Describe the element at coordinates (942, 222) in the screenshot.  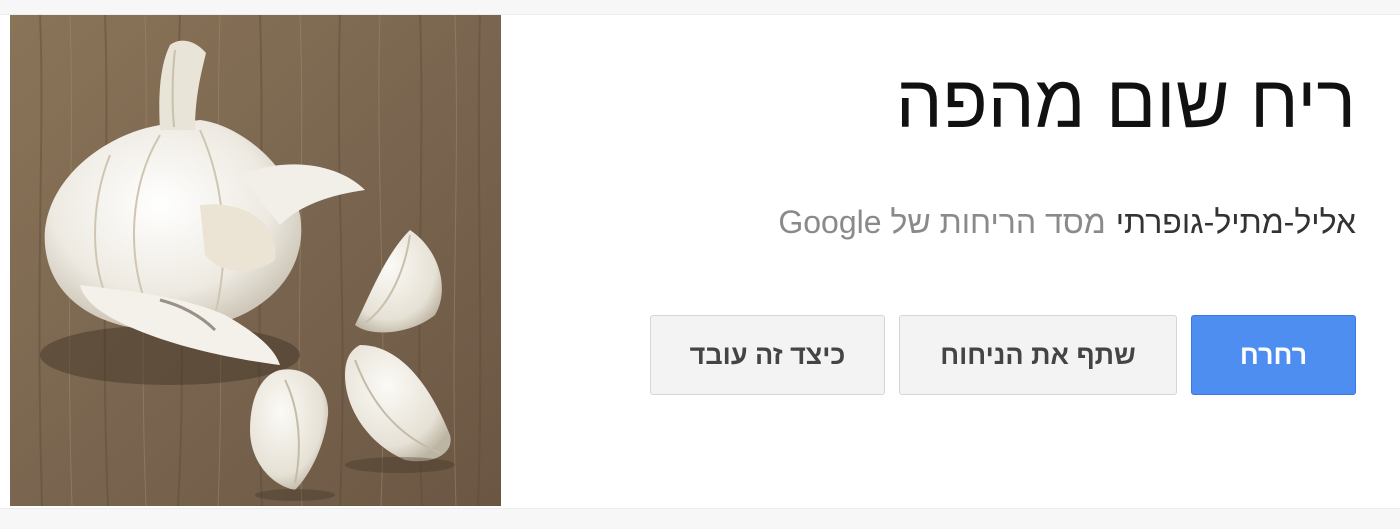
I see `maker-label: מסד הריחות של Google` at that location.